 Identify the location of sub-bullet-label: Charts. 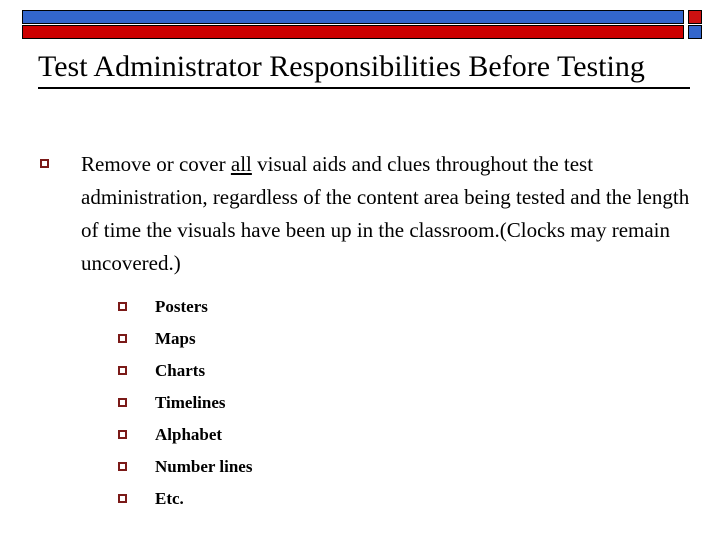
(180, 370).